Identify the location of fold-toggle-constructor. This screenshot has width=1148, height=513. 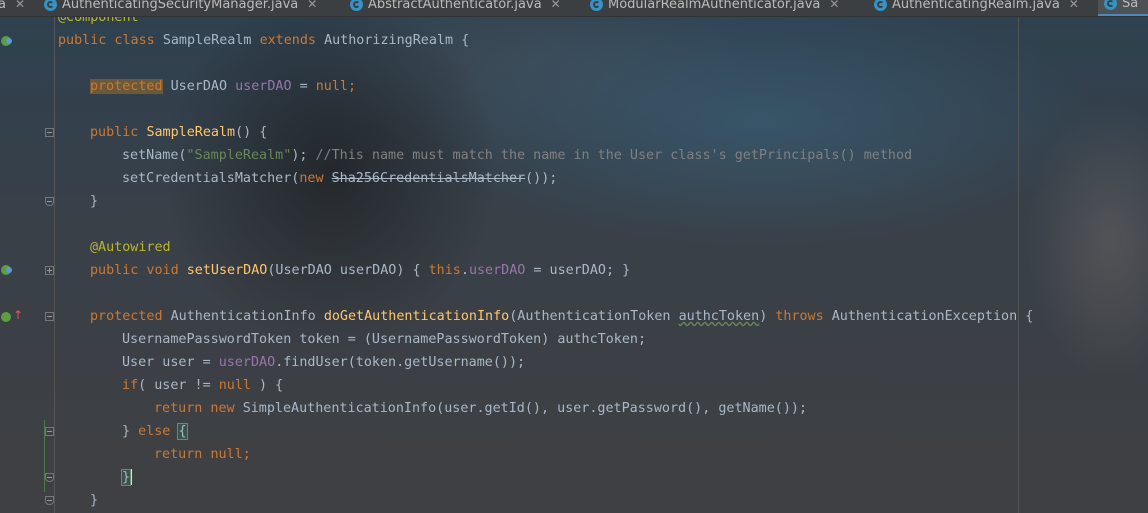
(49, 132).